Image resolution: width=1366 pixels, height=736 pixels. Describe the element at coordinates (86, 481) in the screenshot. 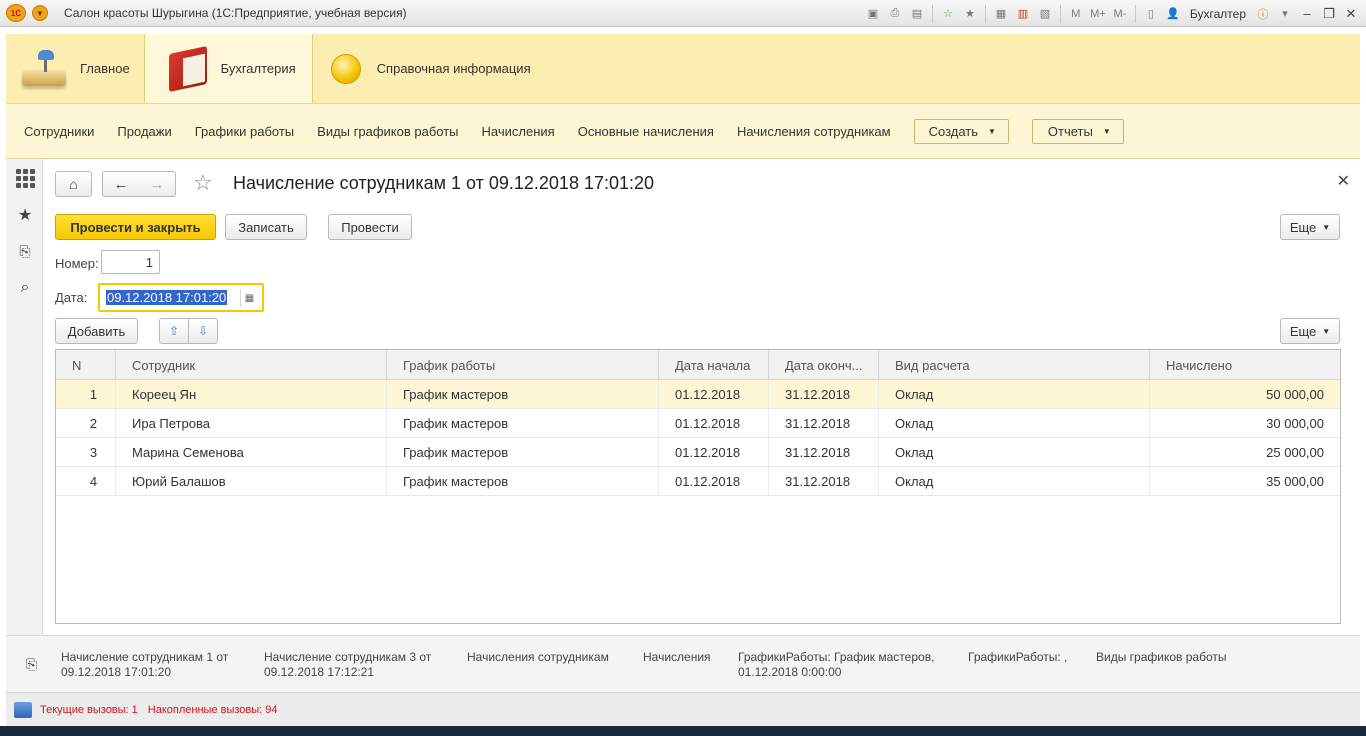

I see `cell-n: 4` at that location.